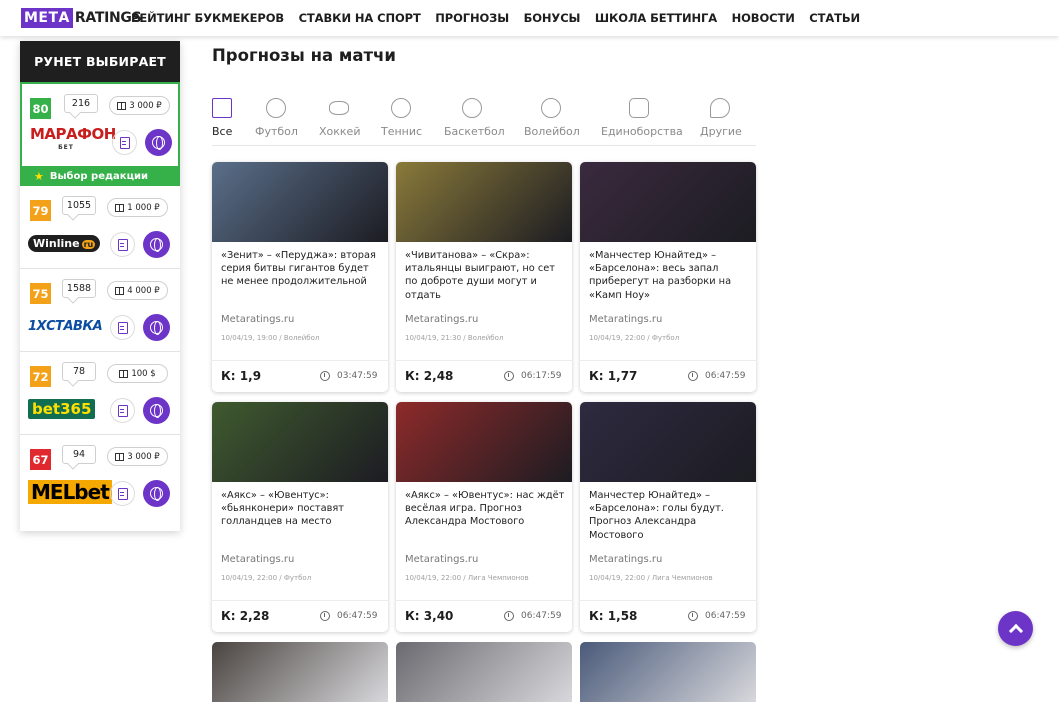  I want to click on tab-volleyball: Волейбол, so click(552, 118).